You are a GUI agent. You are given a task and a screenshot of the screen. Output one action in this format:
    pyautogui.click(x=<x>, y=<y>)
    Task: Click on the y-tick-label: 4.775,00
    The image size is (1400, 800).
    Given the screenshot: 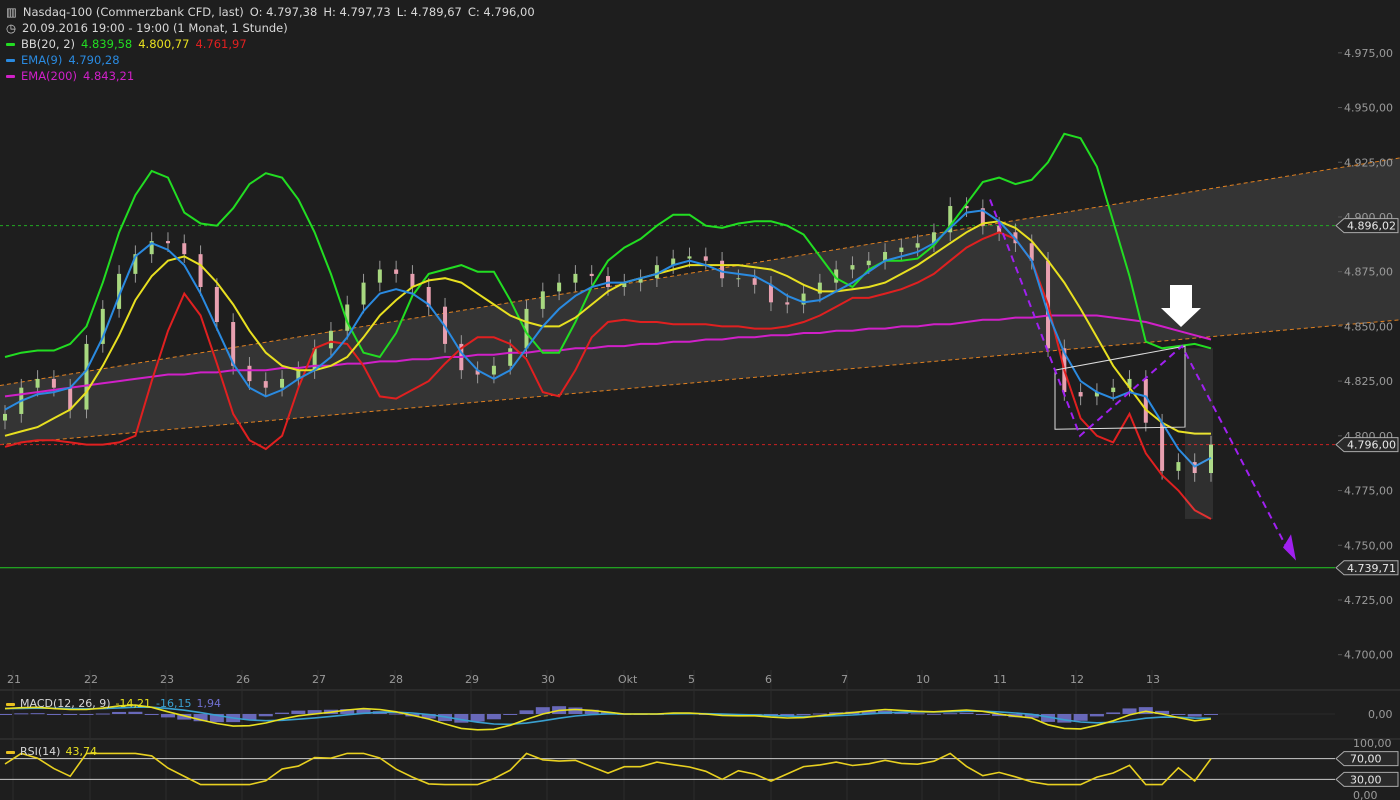 What is the action you would take?
    pyautogui.click(x=1368, y=491)
    